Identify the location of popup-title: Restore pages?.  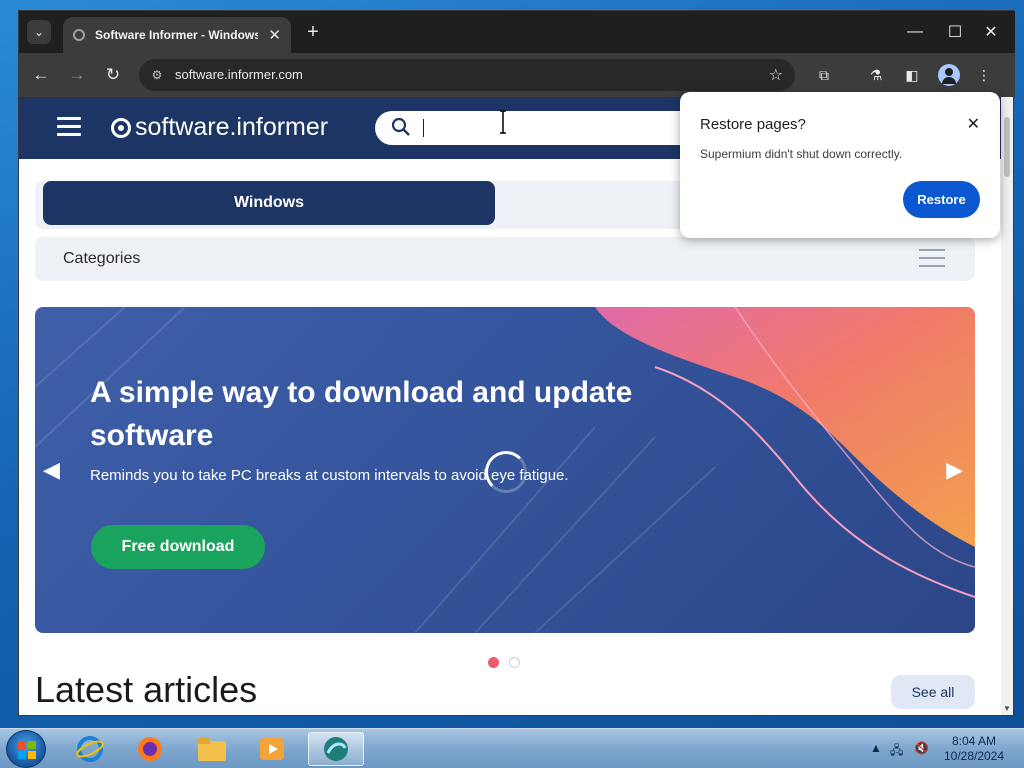
(753, 124).